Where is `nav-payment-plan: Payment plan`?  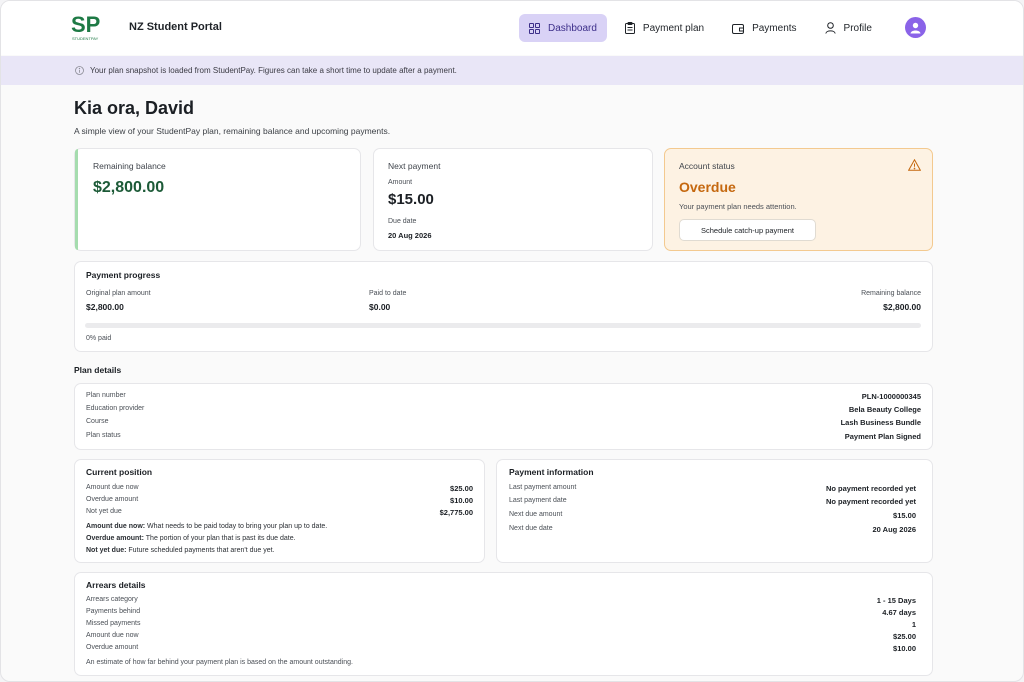
nav-payment-plan: Payment plan is located at coordinates (664, 28).